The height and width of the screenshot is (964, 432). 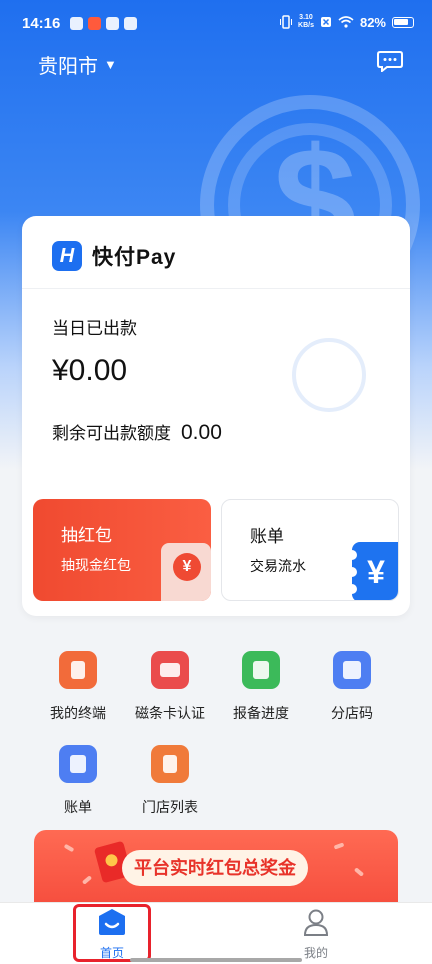 What do you see at coordinates (403, 22) in the screenshot?
I see `battery-icon` at bounding box center [403, 22].